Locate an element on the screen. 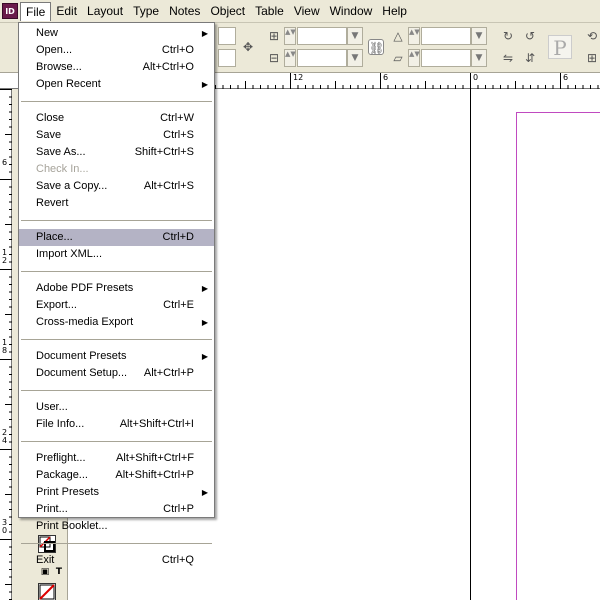 The height and width of the screenshot is (600, 600). menu-view: View is located at coordinates (307, 11).